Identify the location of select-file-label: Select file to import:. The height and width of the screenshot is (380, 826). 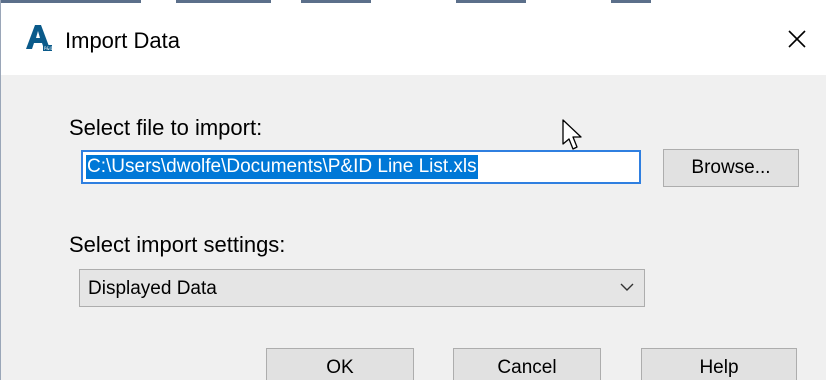
(166, 127).